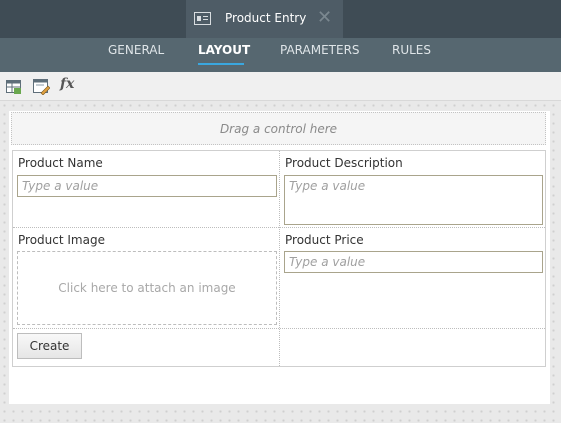 Image resolution: width=561 pixels, height=423 pixels. I want to click on tab-rules: RULES, so click(411, 50).